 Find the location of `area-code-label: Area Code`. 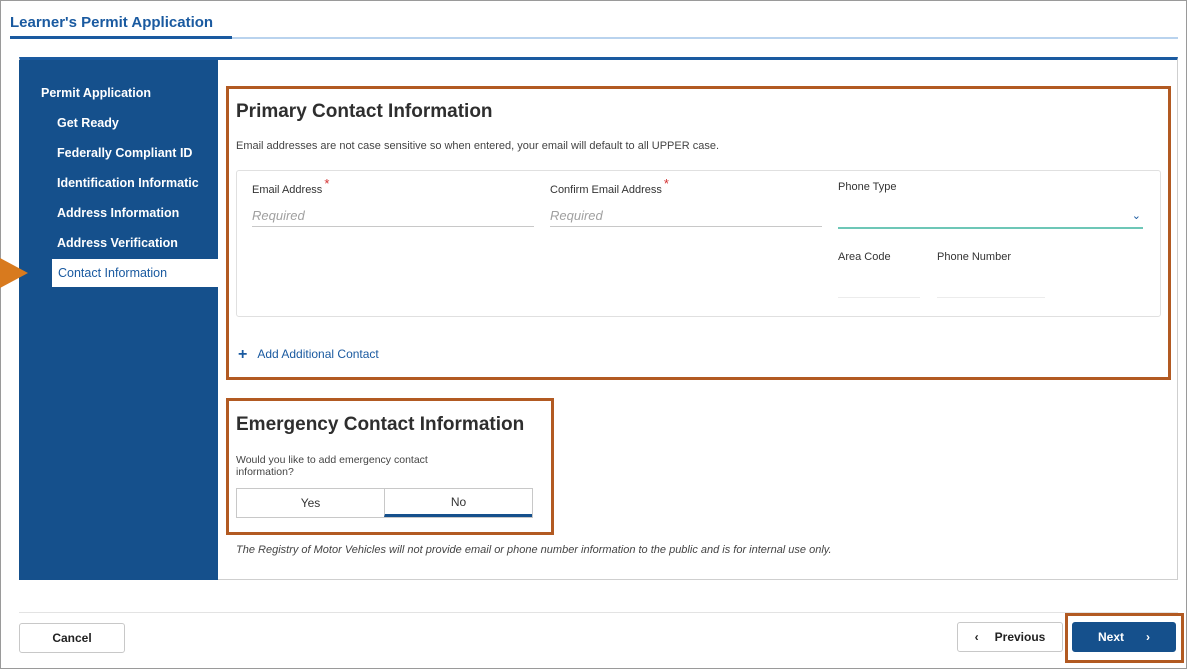

area-code-label: Area Code is located at coordinates (864, 257).